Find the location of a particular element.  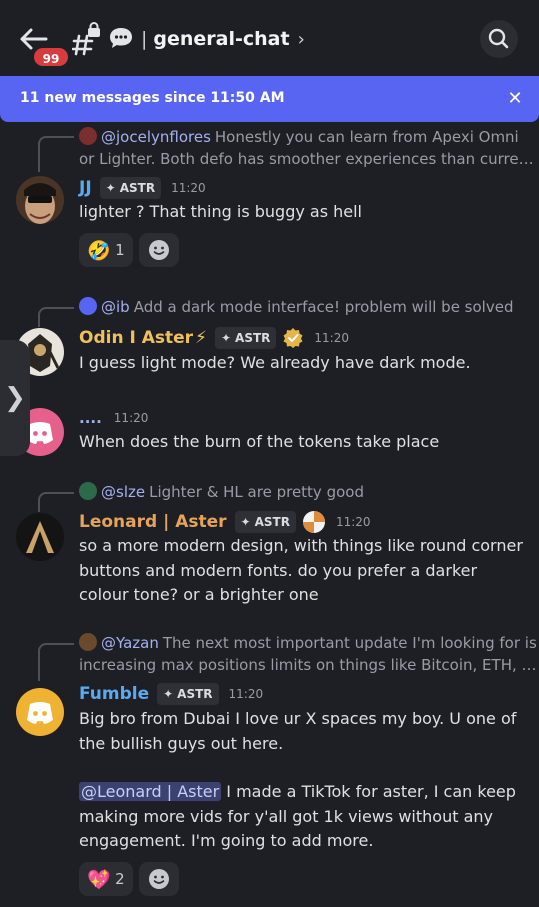

message-header: .... 11:20 is located at coordinates (113, 418).